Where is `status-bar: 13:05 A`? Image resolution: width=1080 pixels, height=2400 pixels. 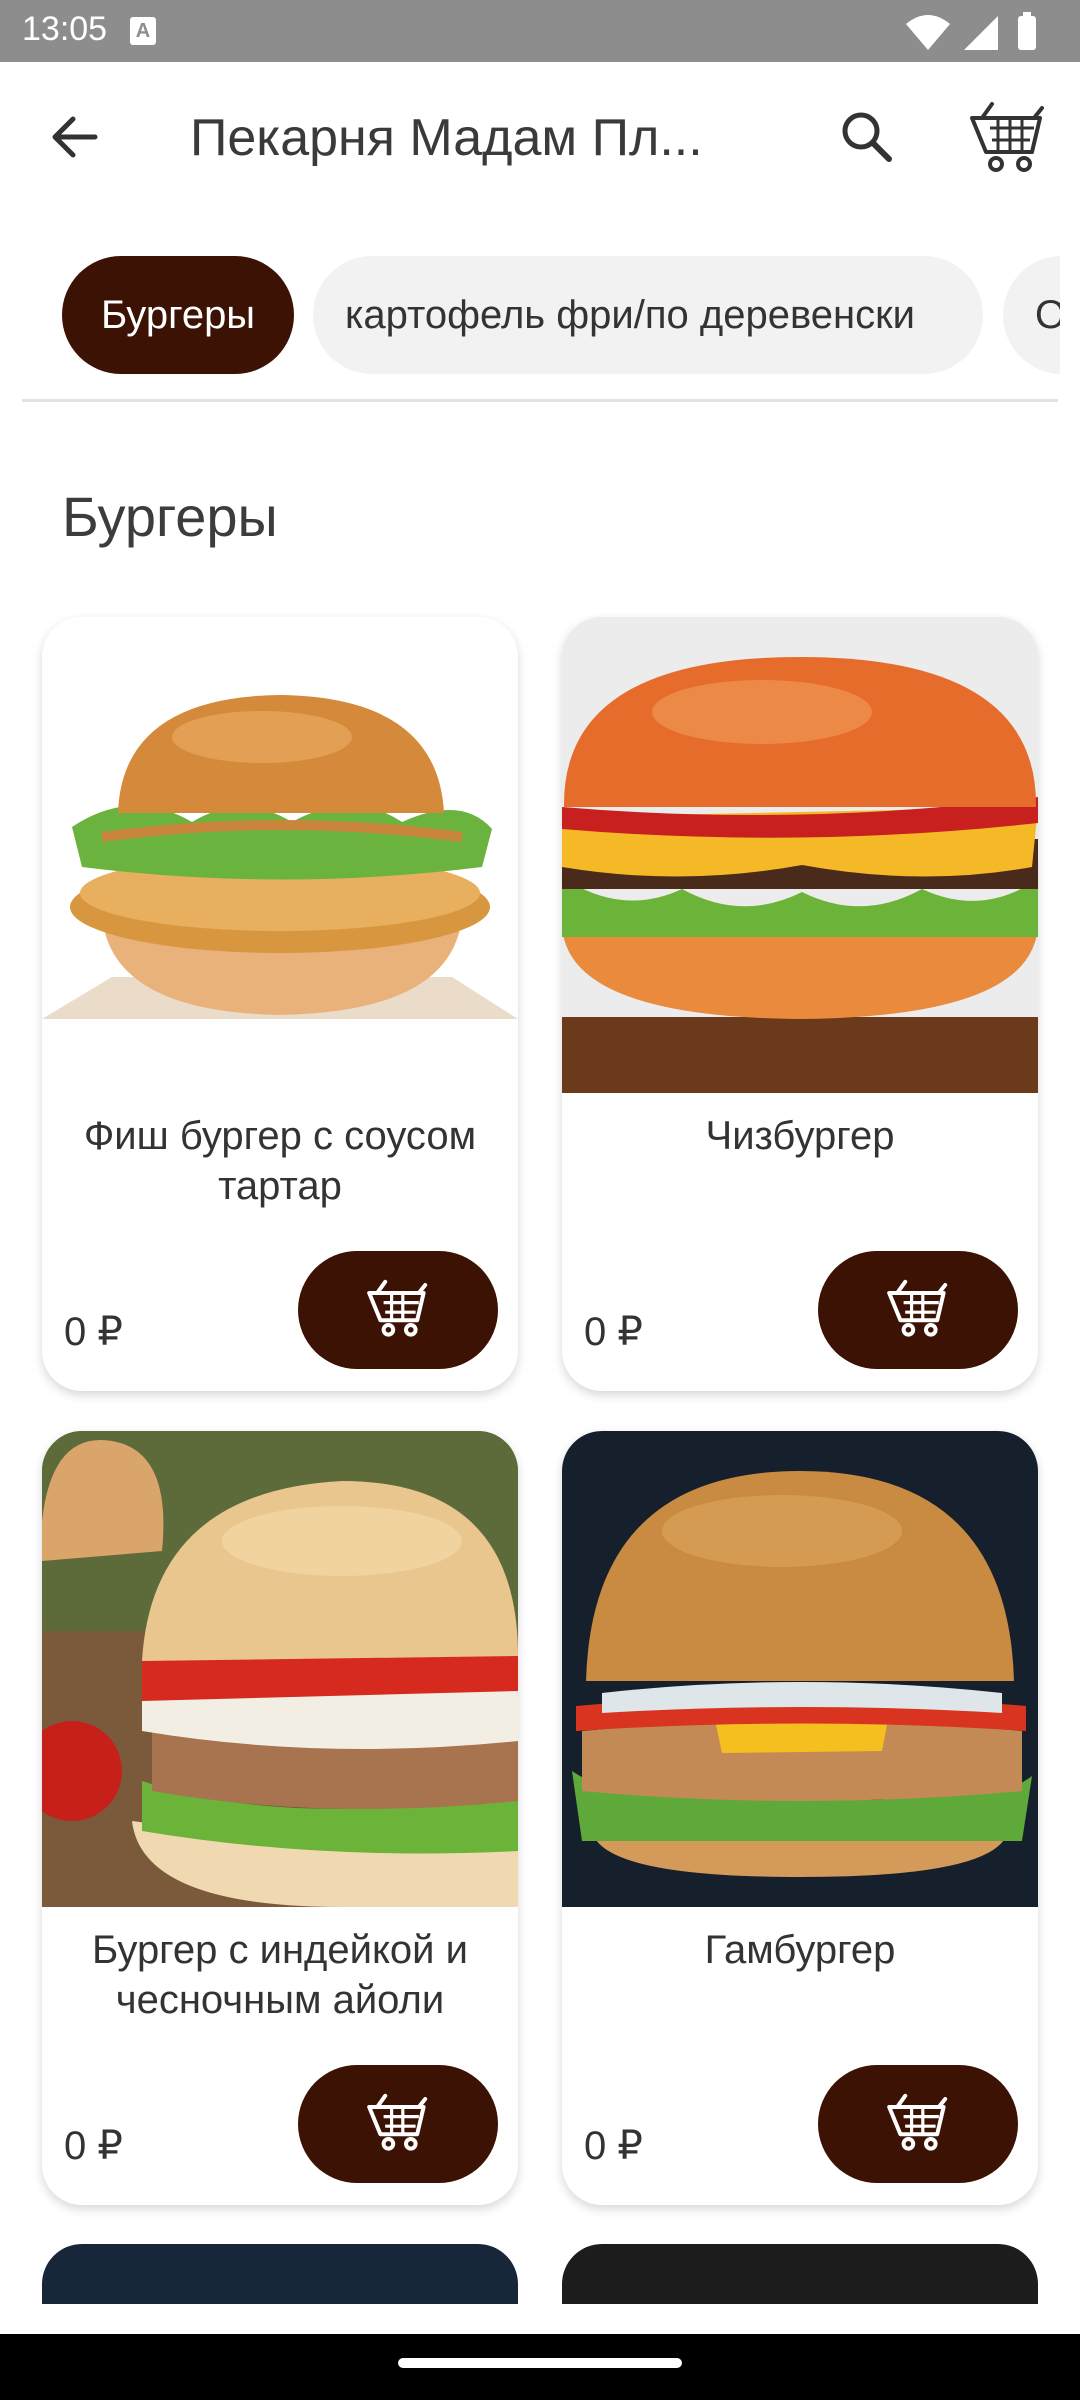
status-bar: 13:05 A is located at coordinates (540, 31).